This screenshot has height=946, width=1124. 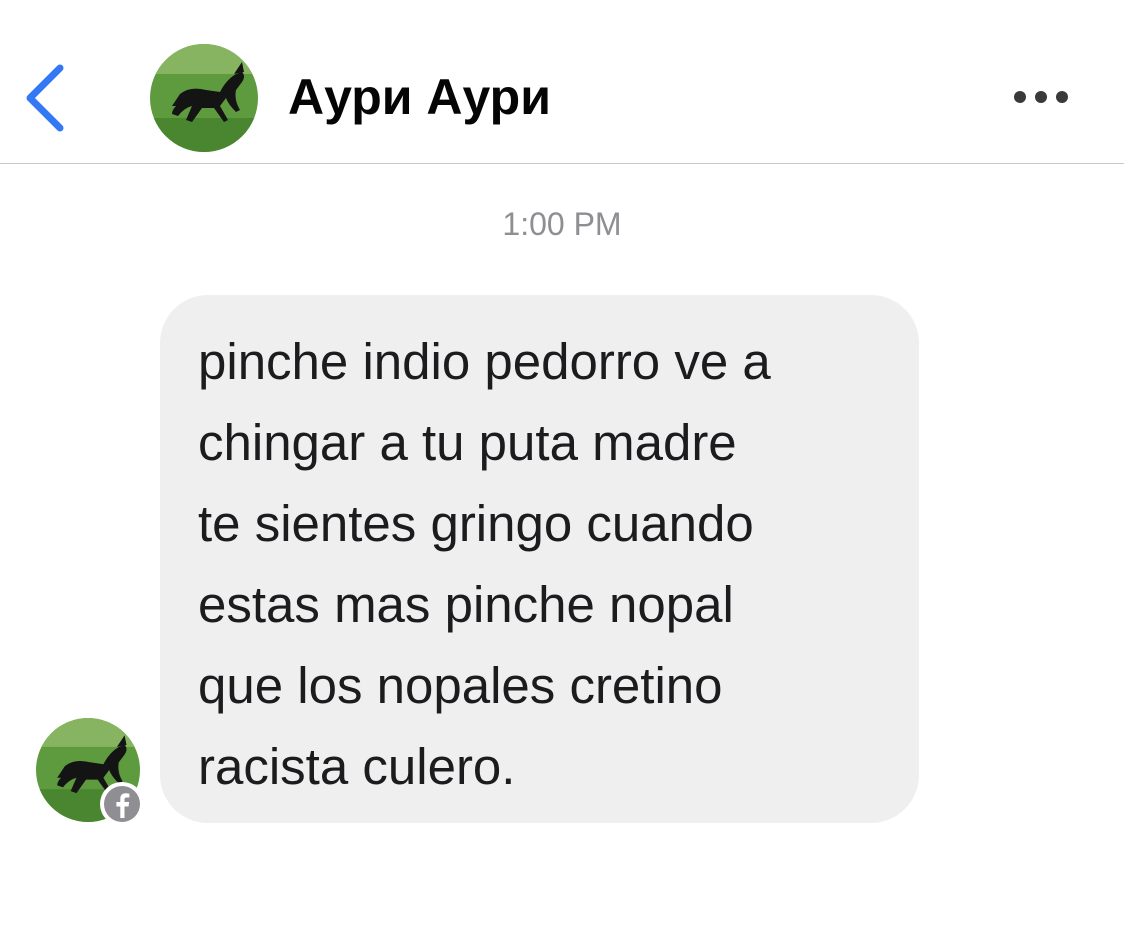 I want to click on more-horizontal-icon, so click(x=1041, y=97).